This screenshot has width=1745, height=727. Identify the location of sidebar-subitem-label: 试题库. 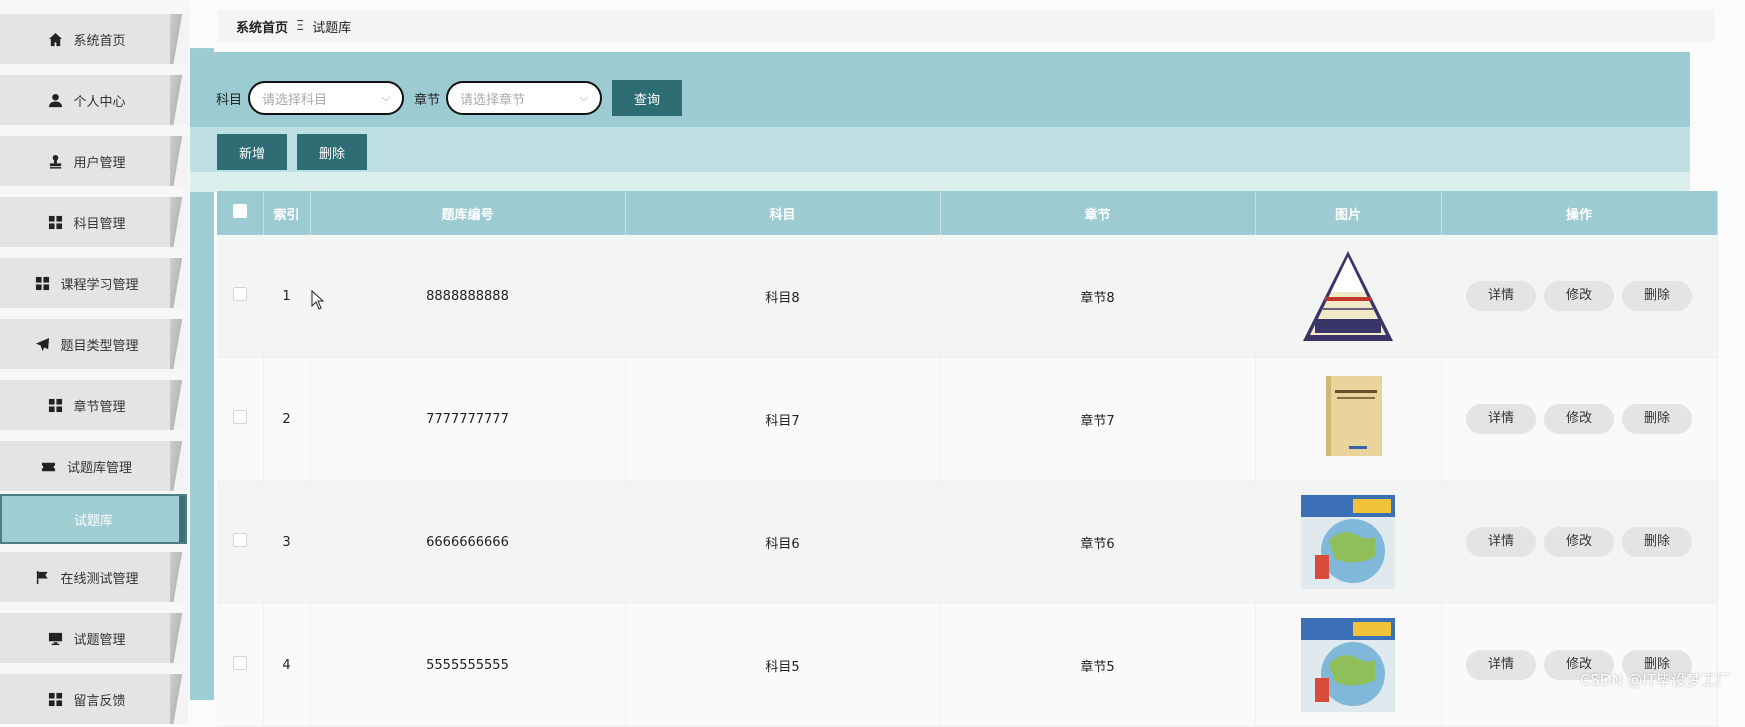
(93, 521).